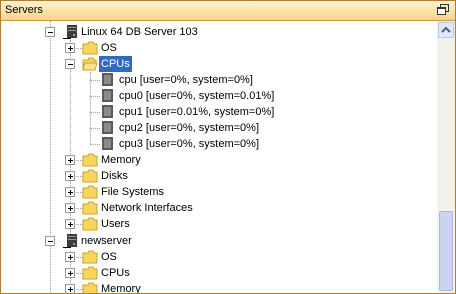 The width and height of the screenshot is (456, 294). Describe the element at coordinates (115, 224) in the screenshot. I see `node-label: Users` at that location.